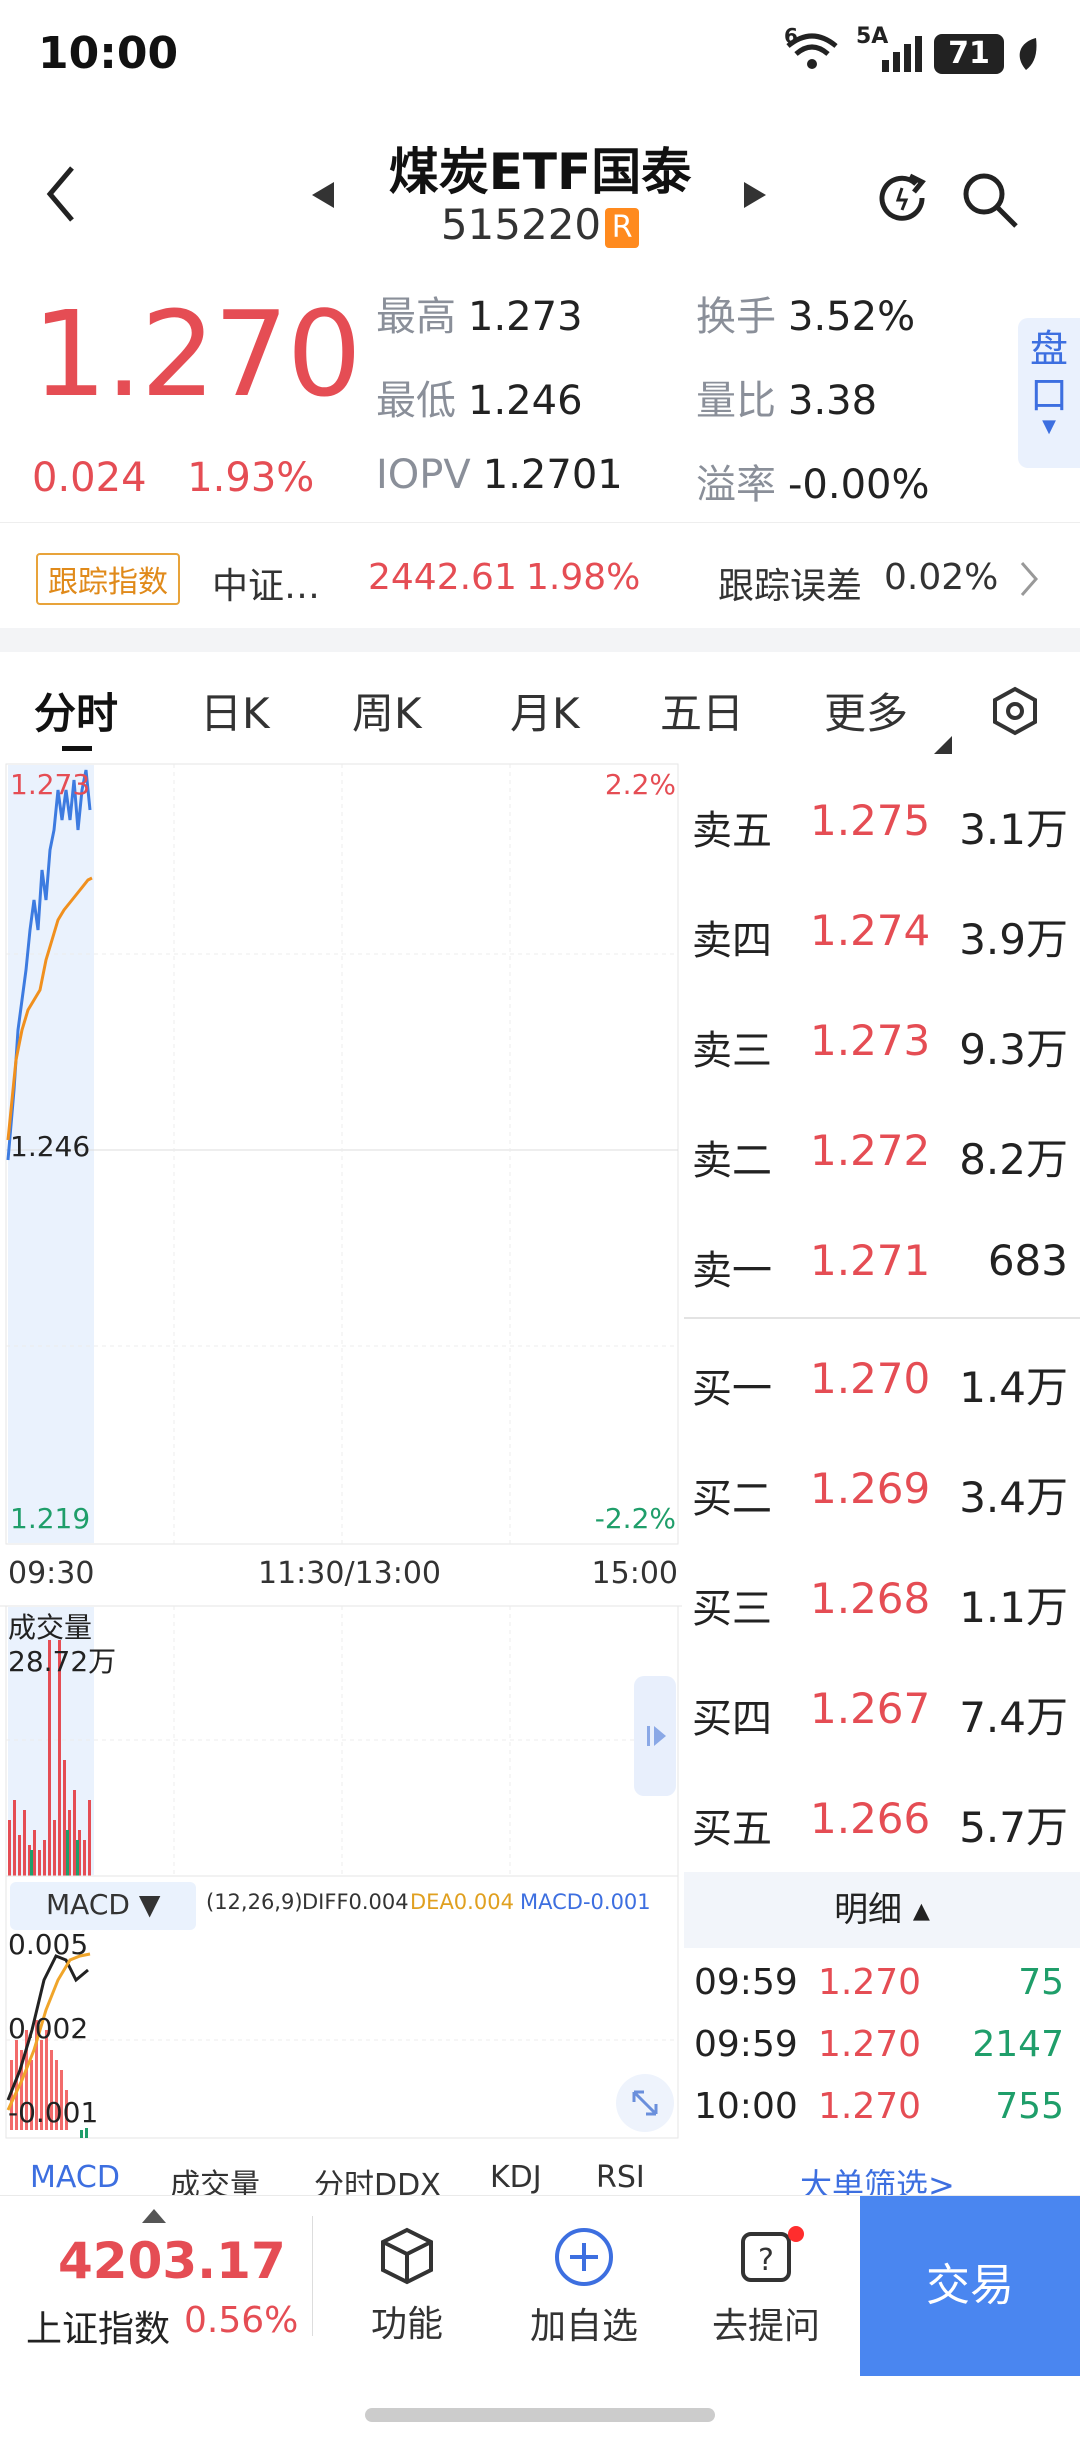 This screenshot has height=2445, width=1080. Describe the element at coordinates (1049, 393) in the screenshot. I see `pankou-toggle: 盘口 ▼` at that location.